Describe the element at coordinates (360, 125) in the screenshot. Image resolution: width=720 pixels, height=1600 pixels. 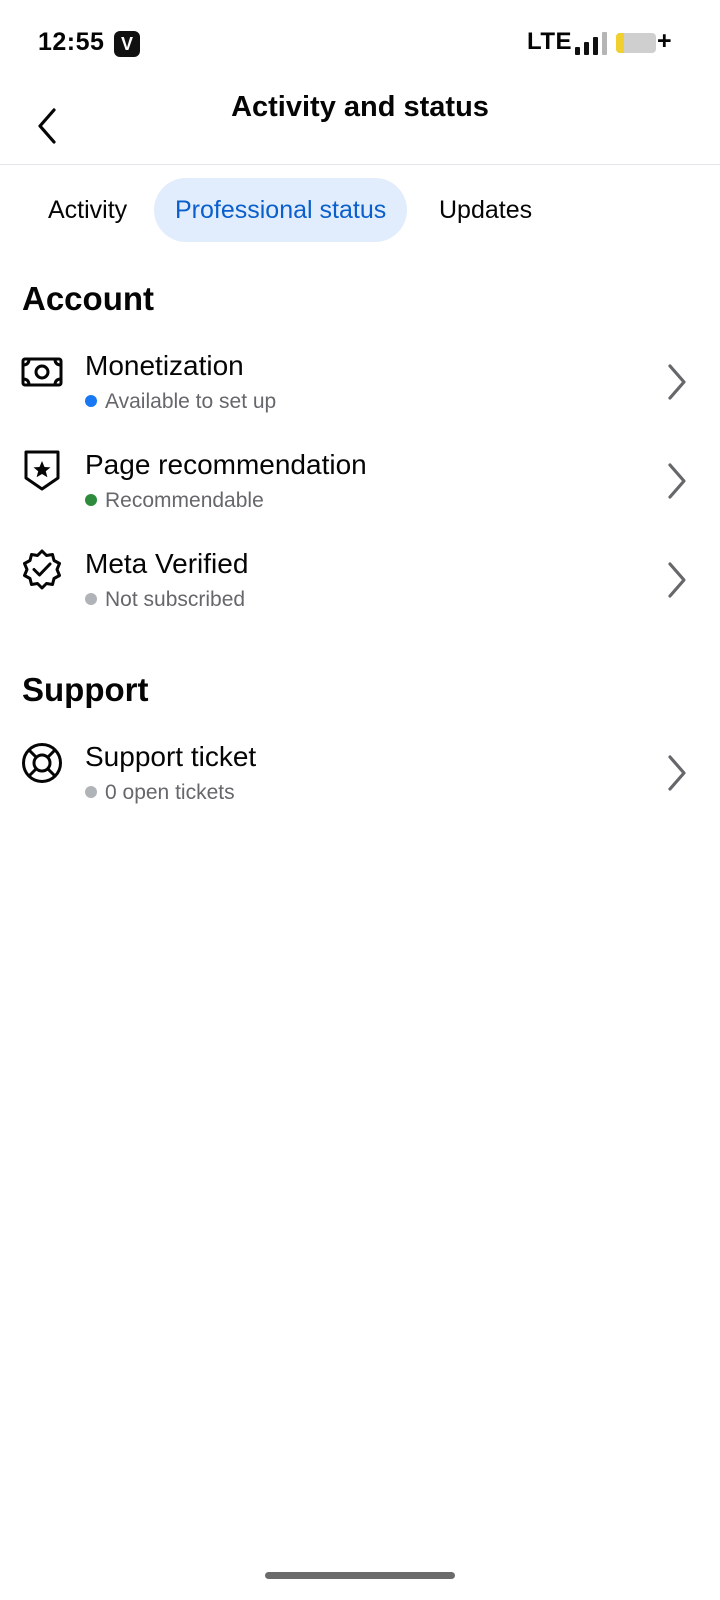
I see `top-app-bar: Activity and status` at that location.